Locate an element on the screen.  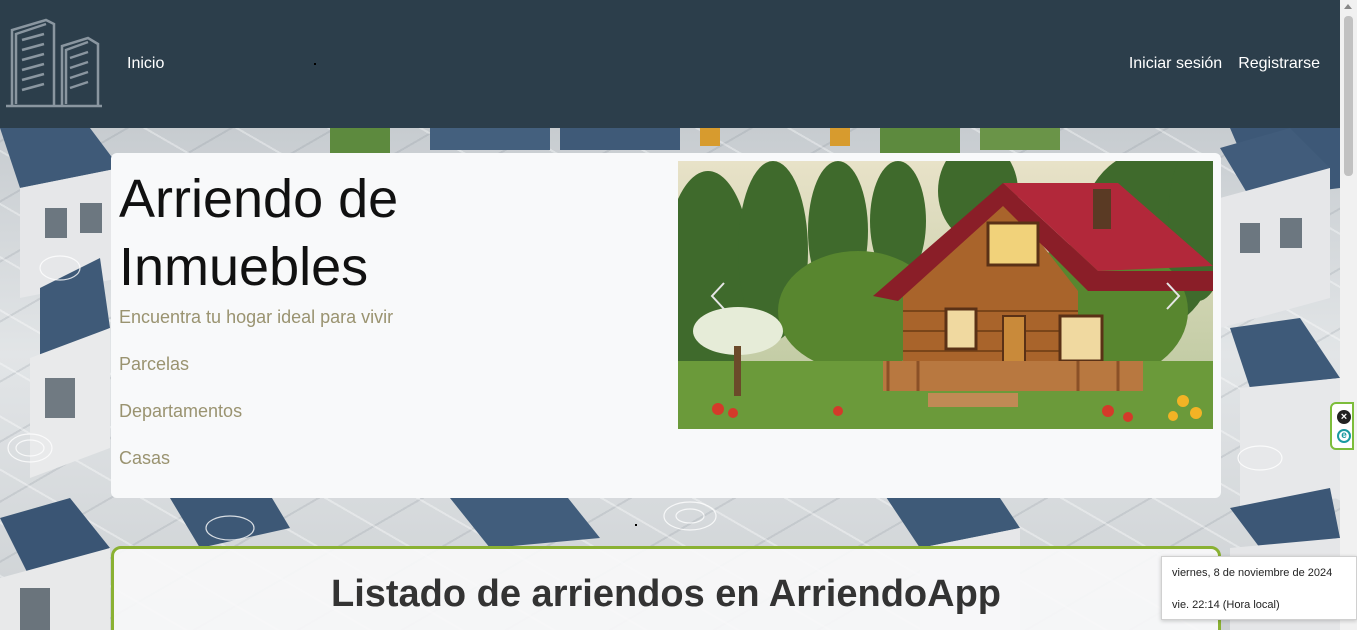
nav-auth-links: Iniciar sesión Registrarse is located at coordinates (1224, 64).